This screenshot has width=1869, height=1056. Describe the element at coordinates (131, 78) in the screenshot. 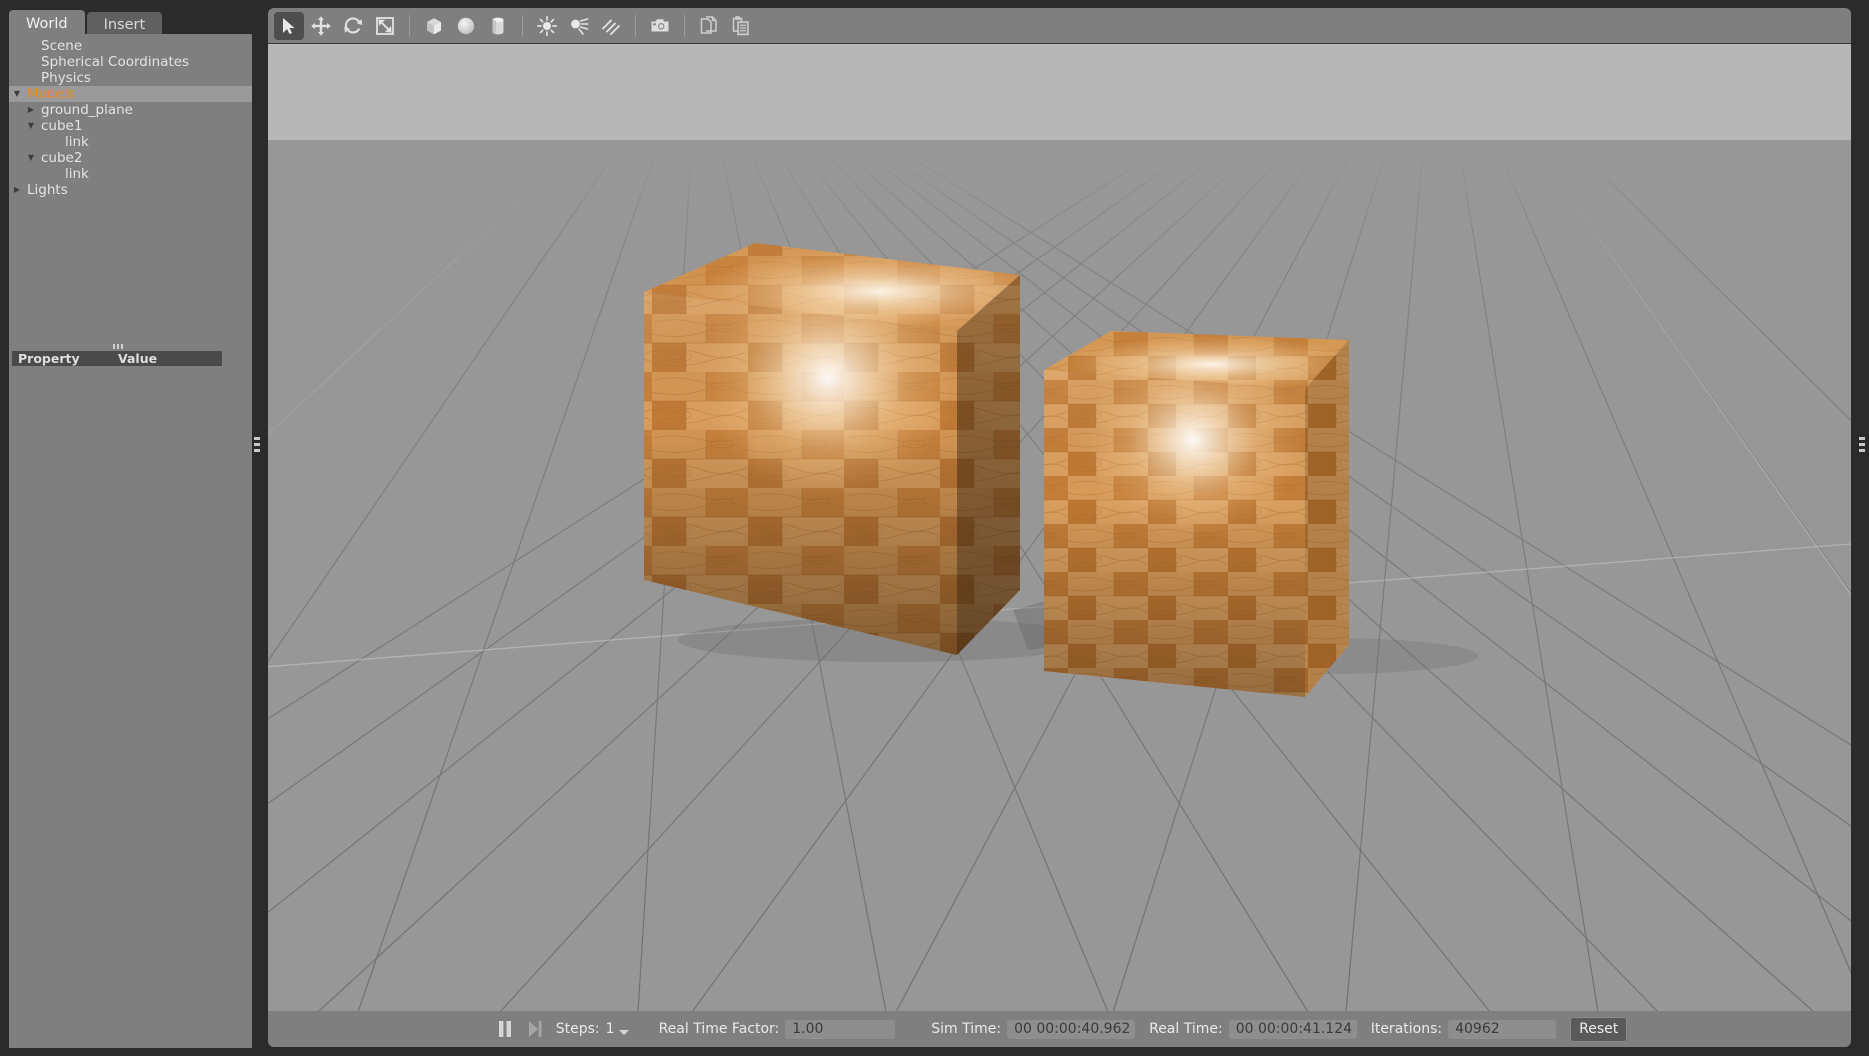

I see `tree-item-physics: ▶Physics` at that location.